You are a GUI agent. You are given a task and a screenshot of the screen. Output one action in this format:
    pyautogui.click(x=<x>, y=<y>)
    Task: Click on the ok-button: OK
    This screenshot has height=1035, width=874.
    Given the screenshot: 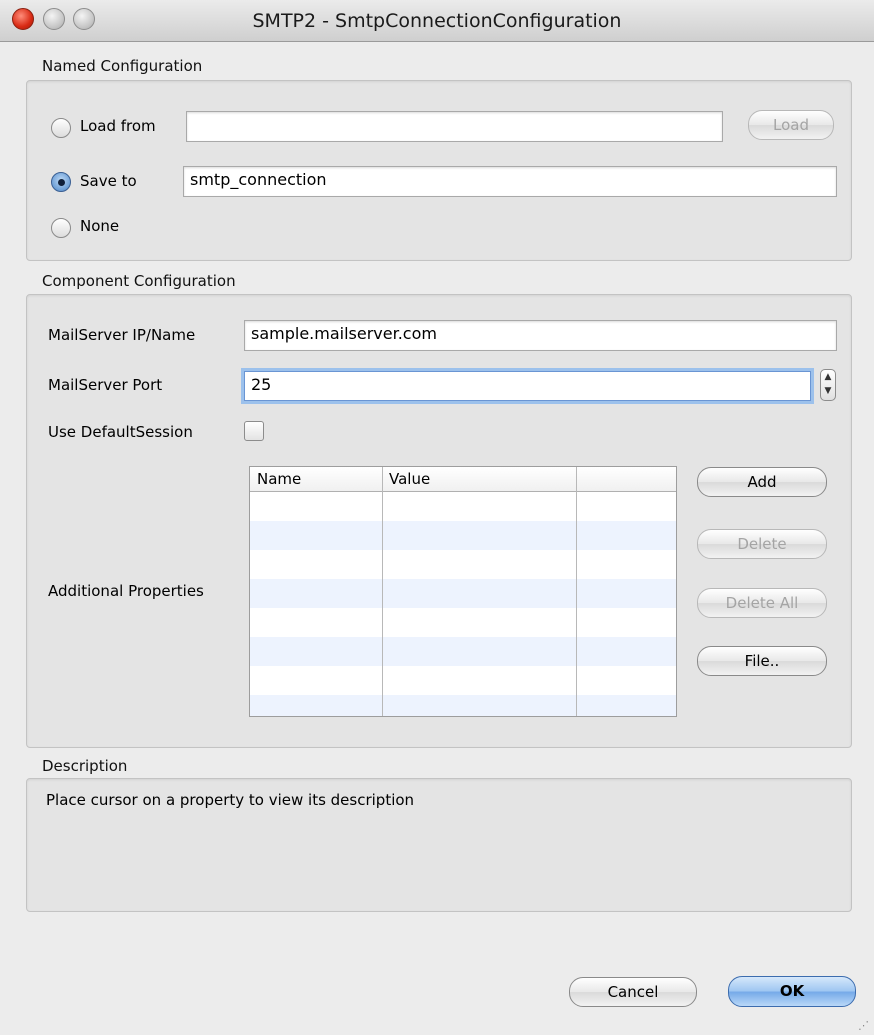 What is the action you would take?
    pyautogui.click(x=792, y=991)
    